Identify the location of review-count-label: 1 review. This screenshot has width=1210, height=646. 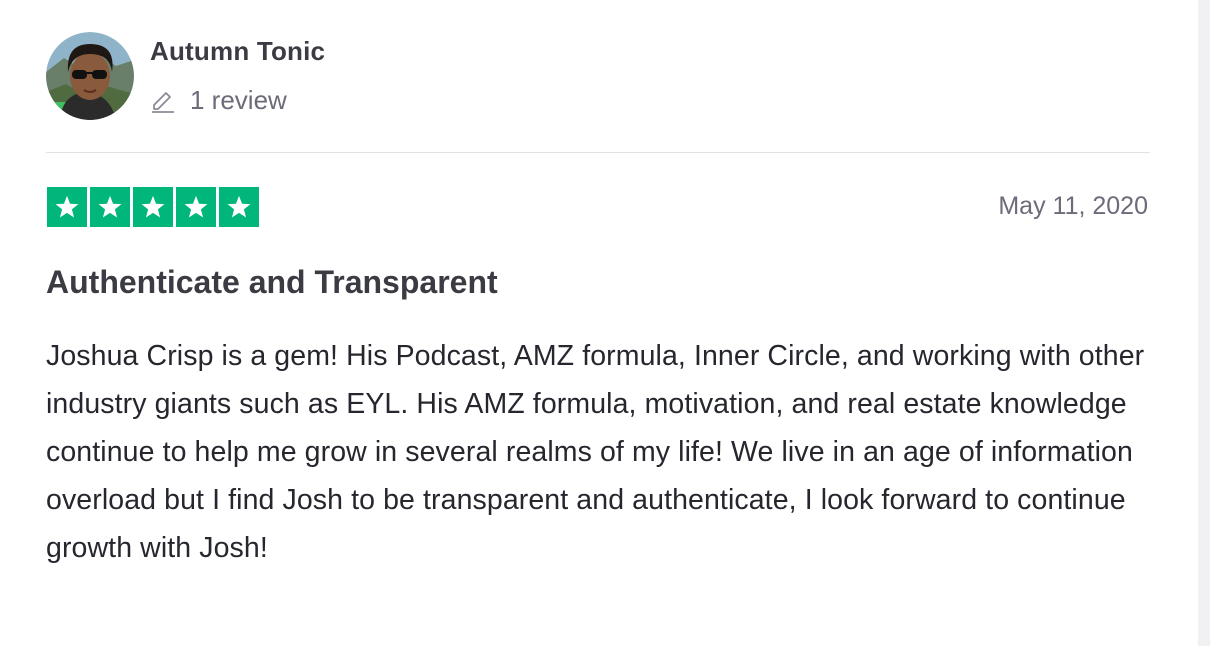
(238, 99).